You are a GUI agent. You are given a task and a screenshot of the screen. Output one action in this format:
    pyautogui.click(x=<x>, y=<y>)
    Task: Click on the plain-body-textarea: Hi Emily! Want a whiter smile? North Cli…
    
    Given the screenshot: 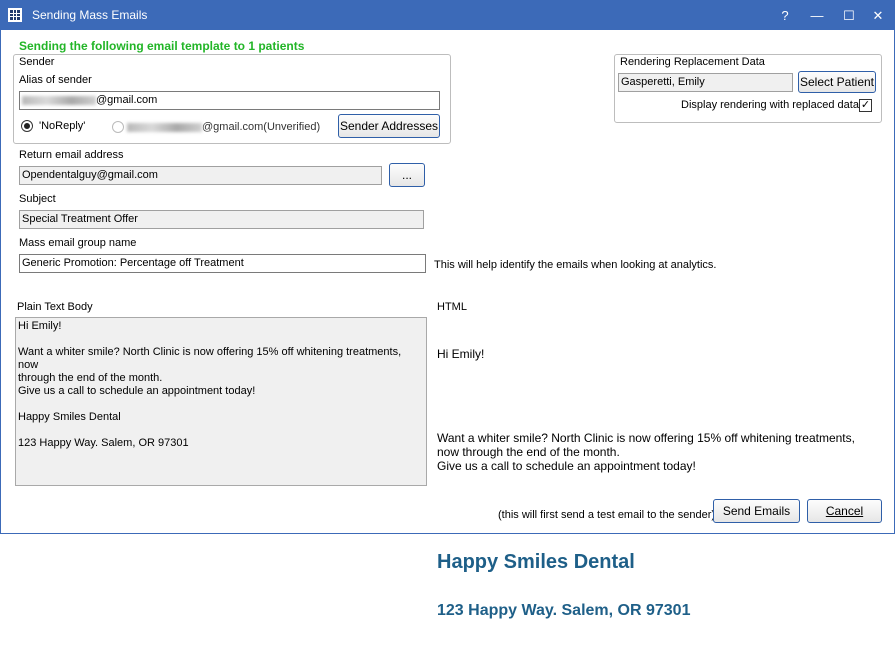 What is the action you would take?
    pyautogui.click(x=221, y=401)
    